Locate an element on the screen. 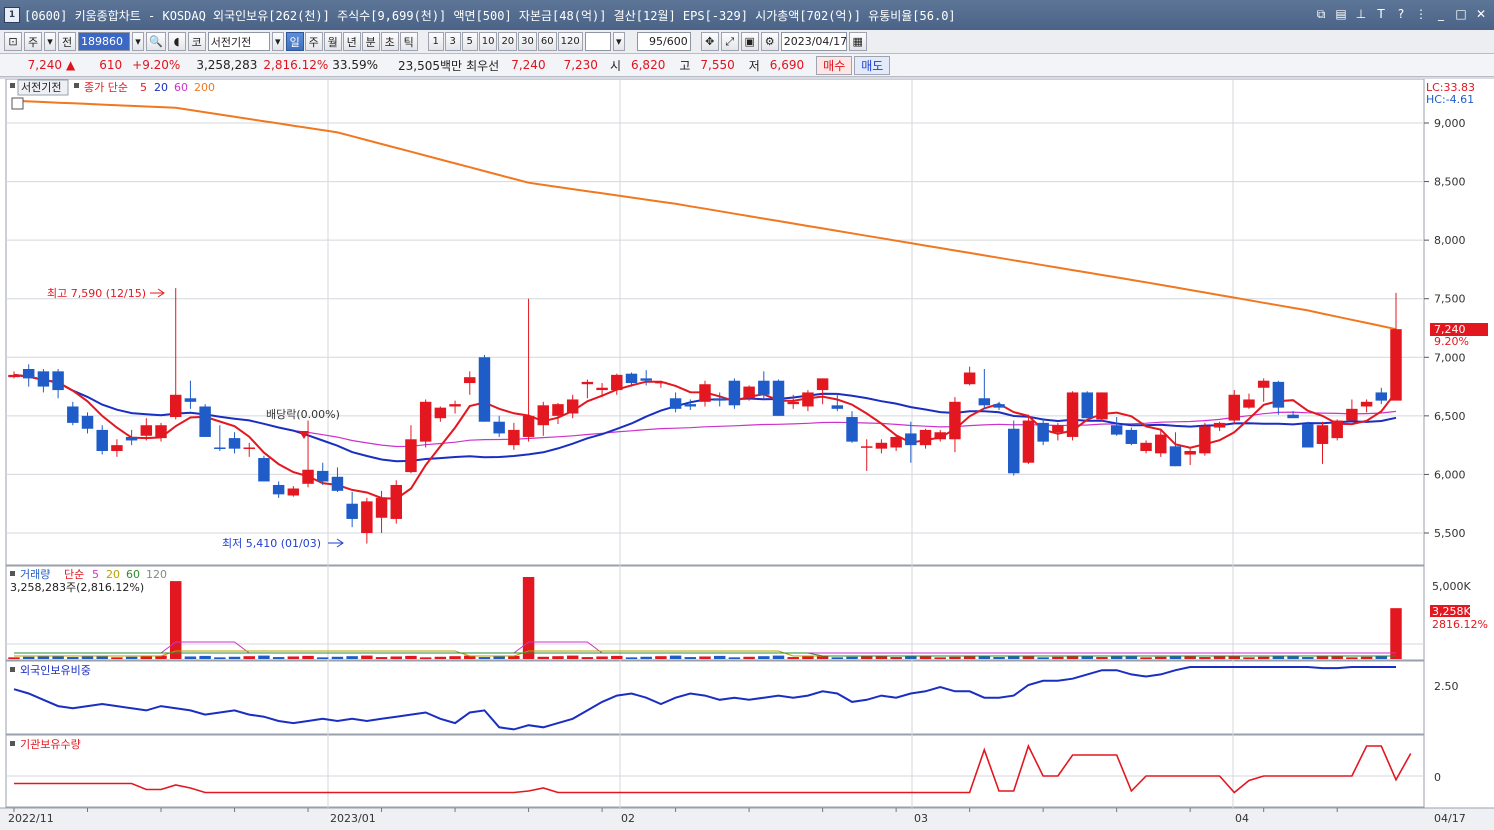 This screenshot has height=830, width=1494. interval-dropdown-icon: ▾ is located at coordinates (618, 41).